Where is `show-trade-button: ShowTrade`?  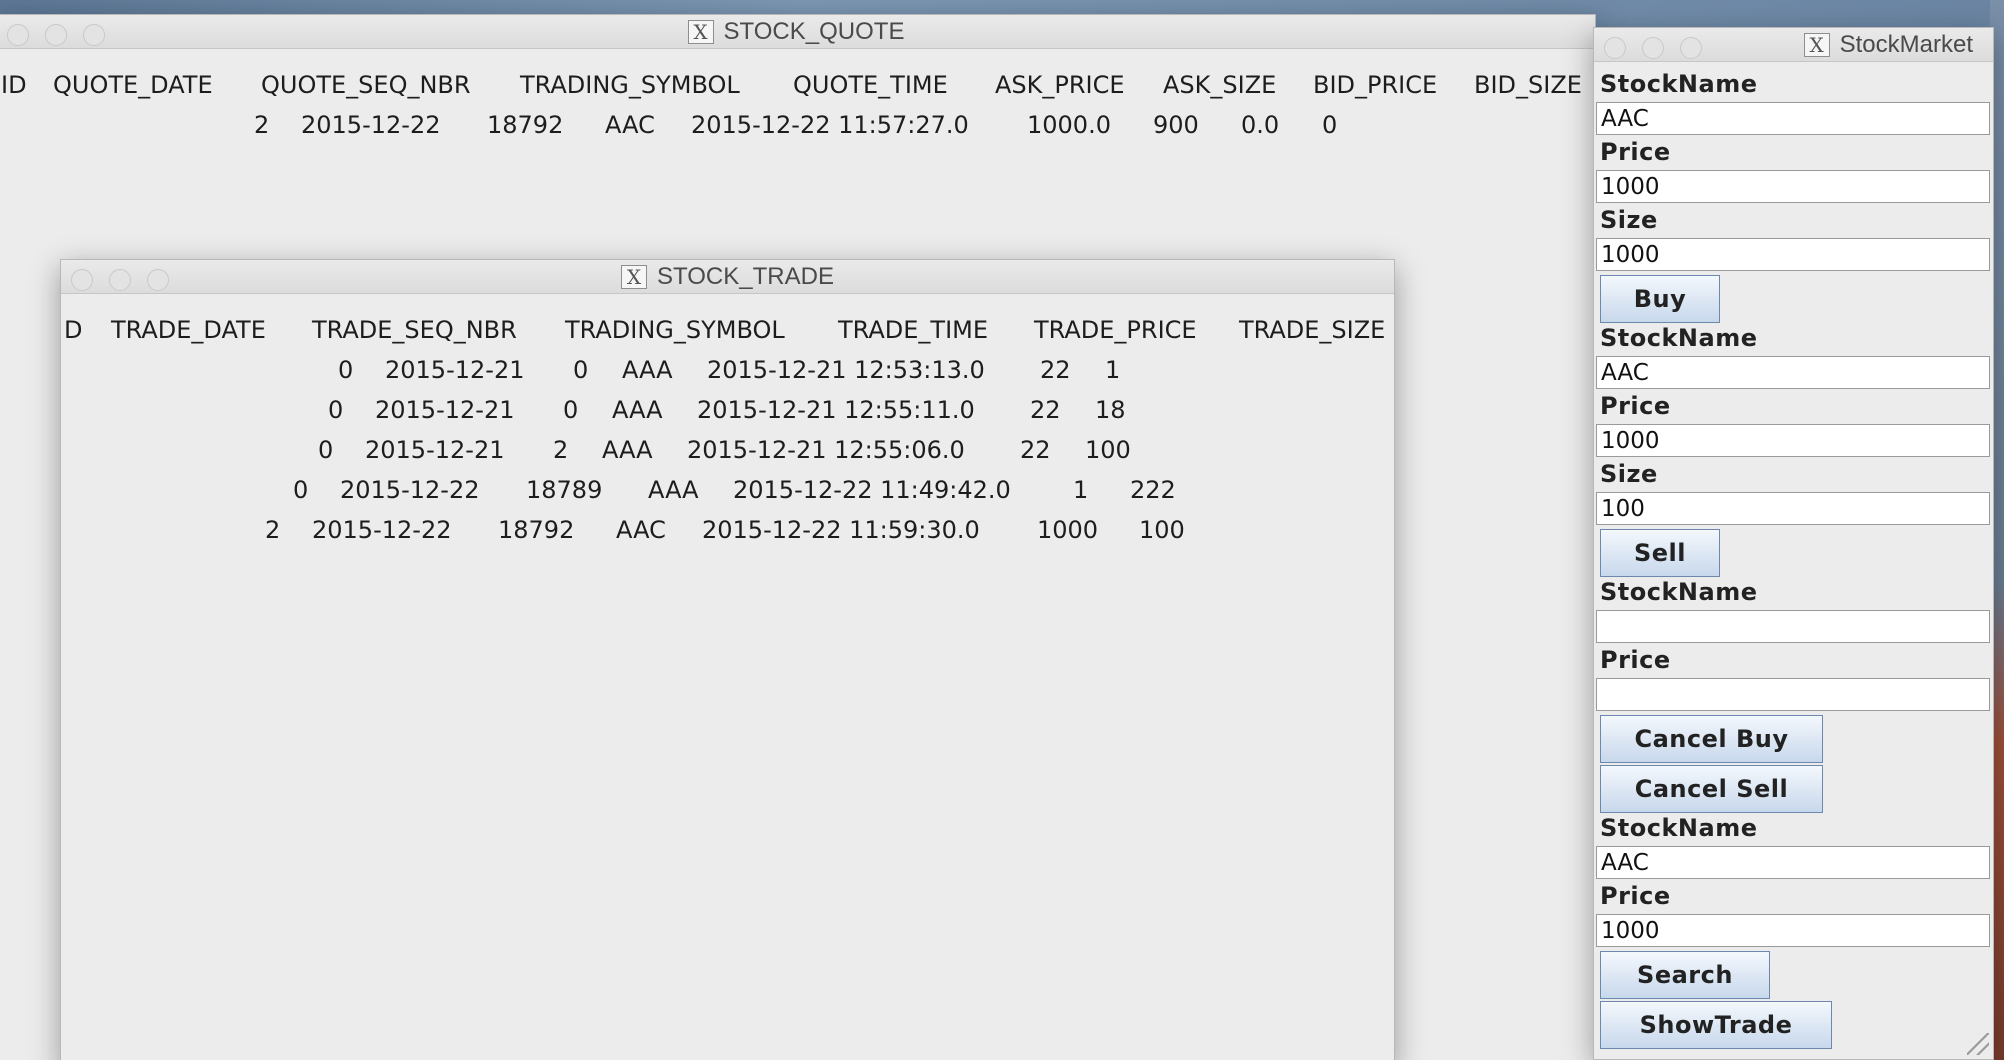
show-trade-button: ShowTrade is located at coordinates (1716, 1025).